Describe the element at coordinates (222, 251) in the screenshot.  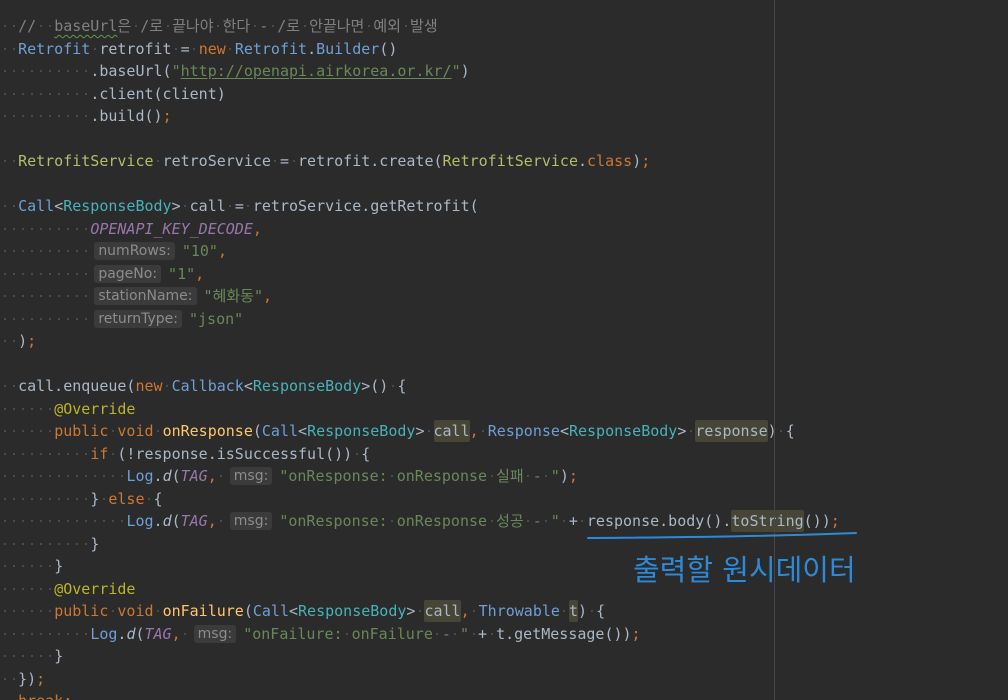
I see `code-token: ,` at that location.